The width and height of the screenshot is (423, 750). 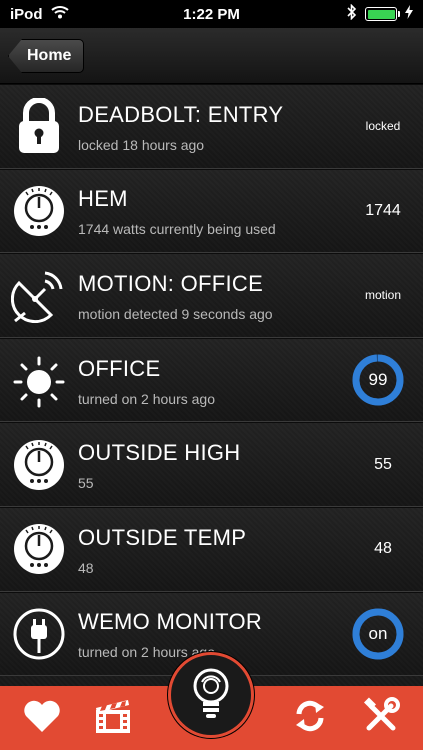 I want to click on lightbulb-icon, so click(x=211, y=695).